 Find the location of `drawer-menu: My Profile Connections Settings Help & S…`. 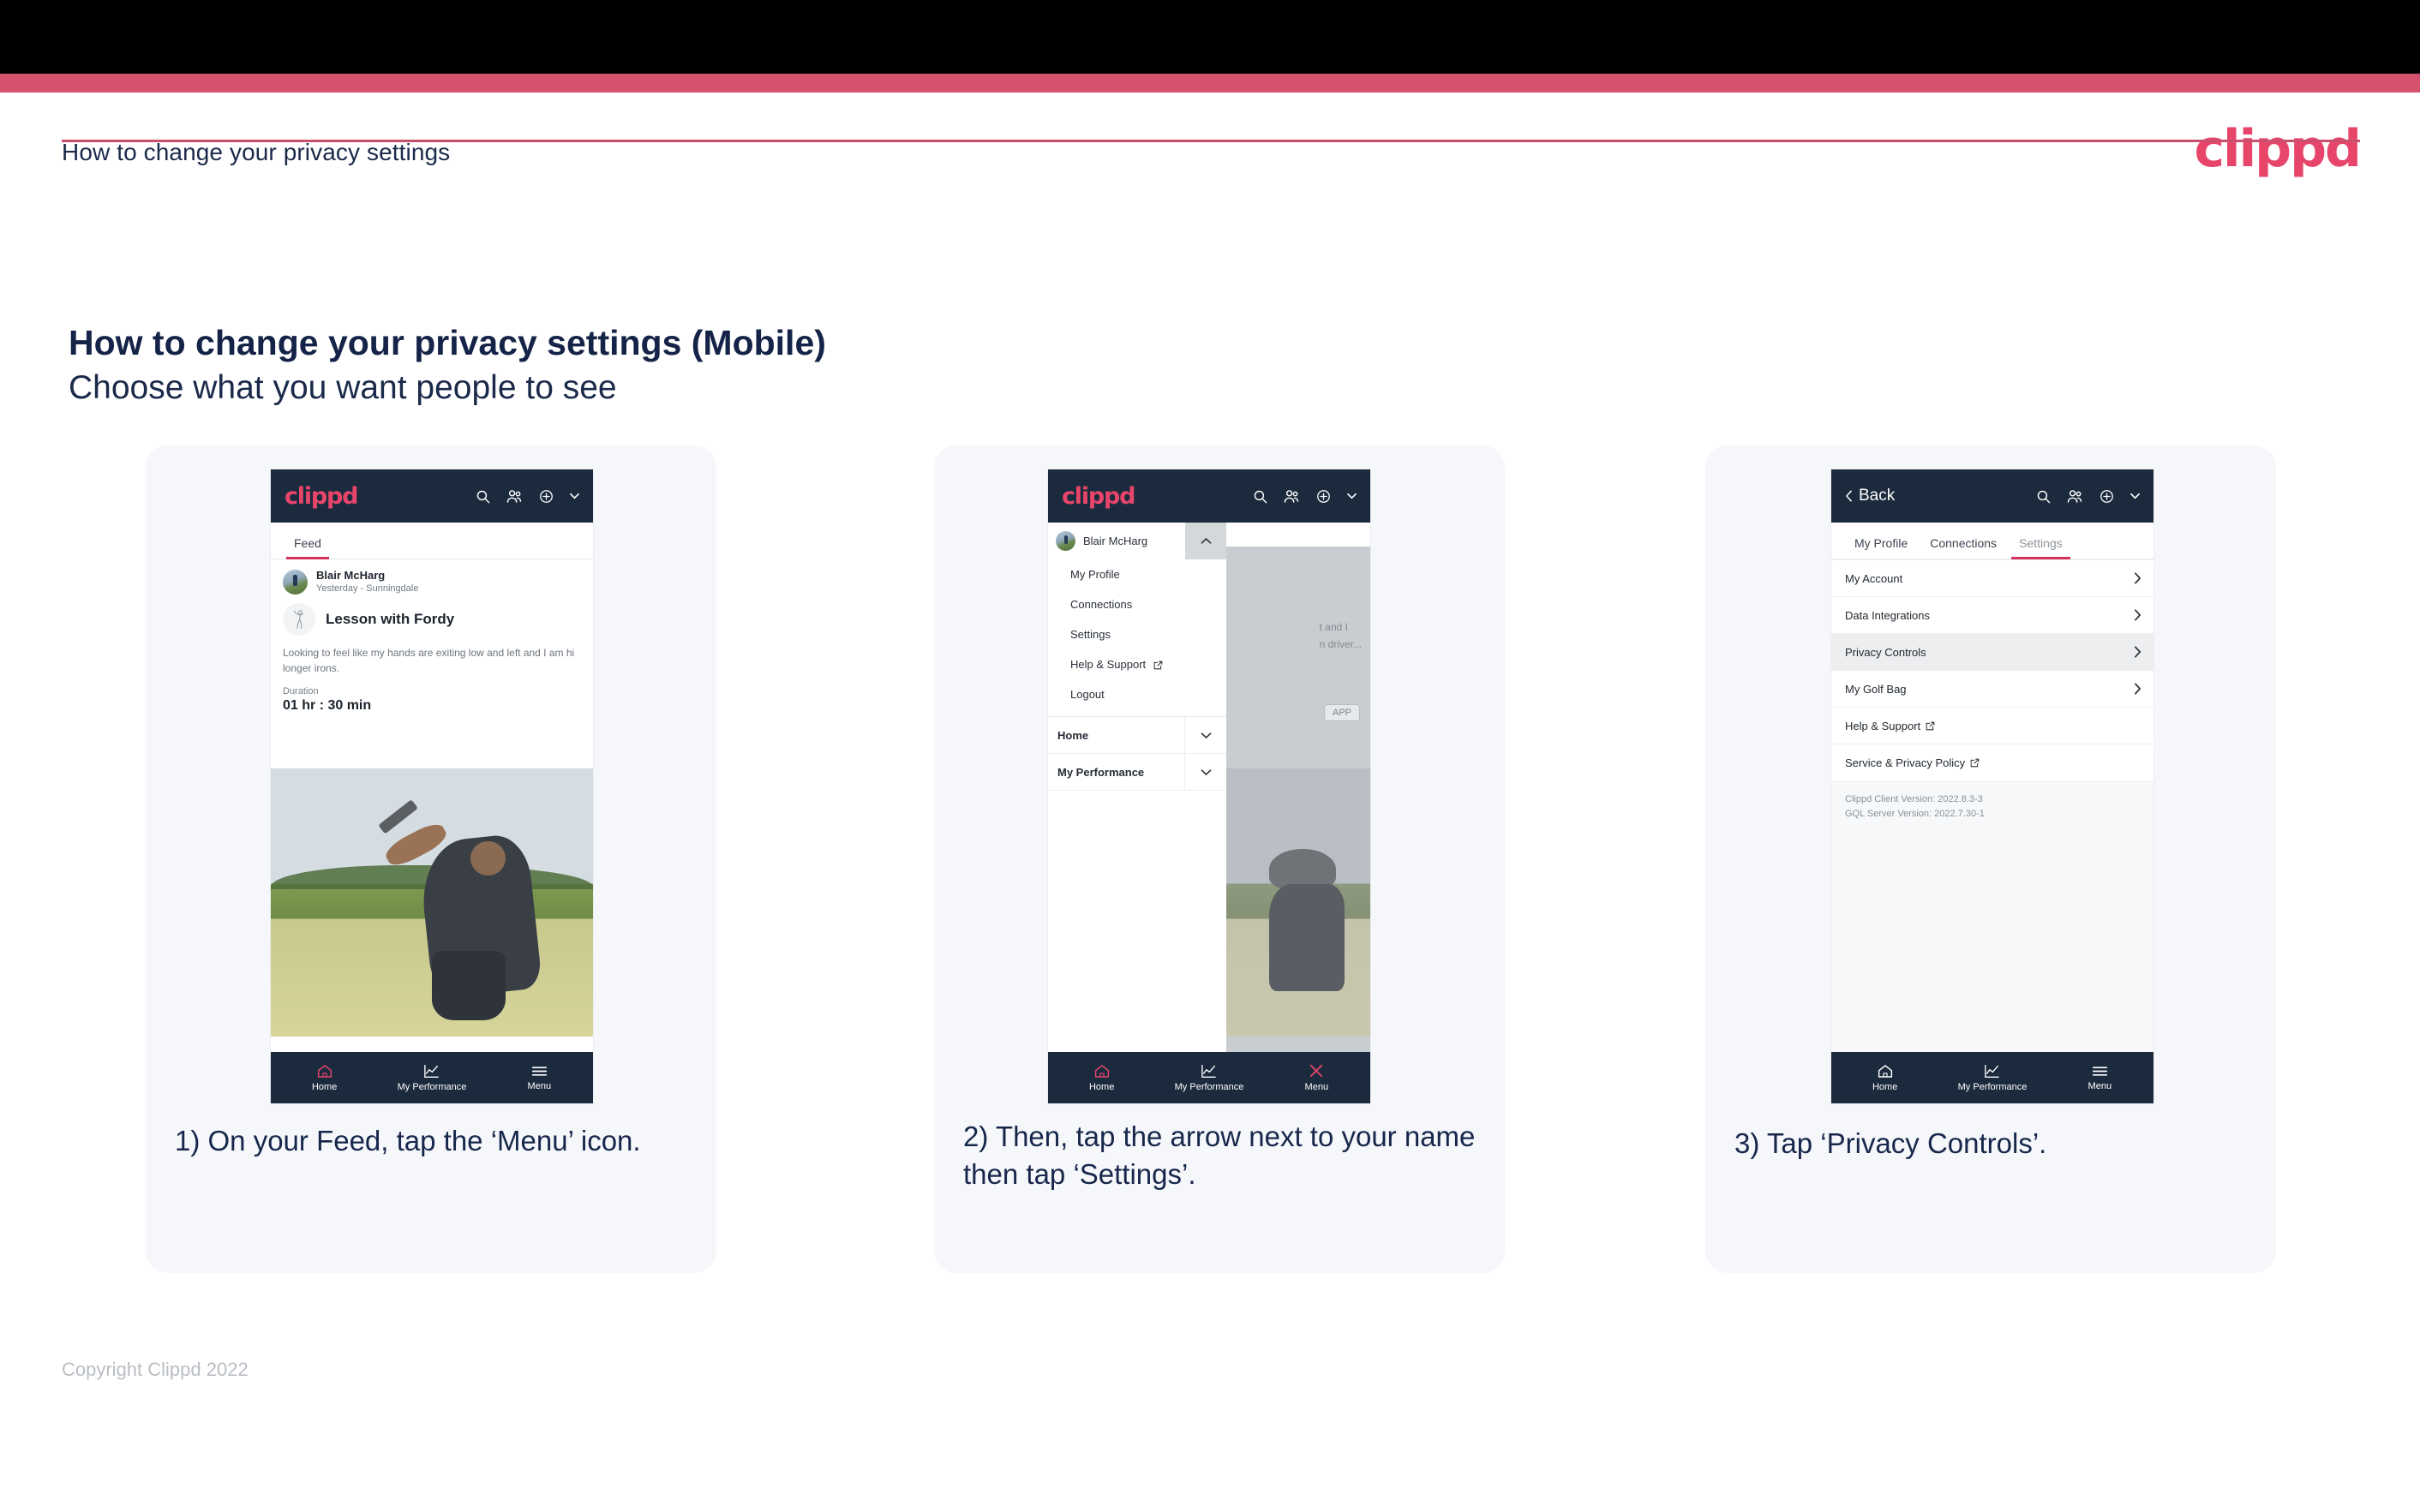

drawer-menu: My Profile Connections Settings Help & S… is located at coordinates (1137, 634).